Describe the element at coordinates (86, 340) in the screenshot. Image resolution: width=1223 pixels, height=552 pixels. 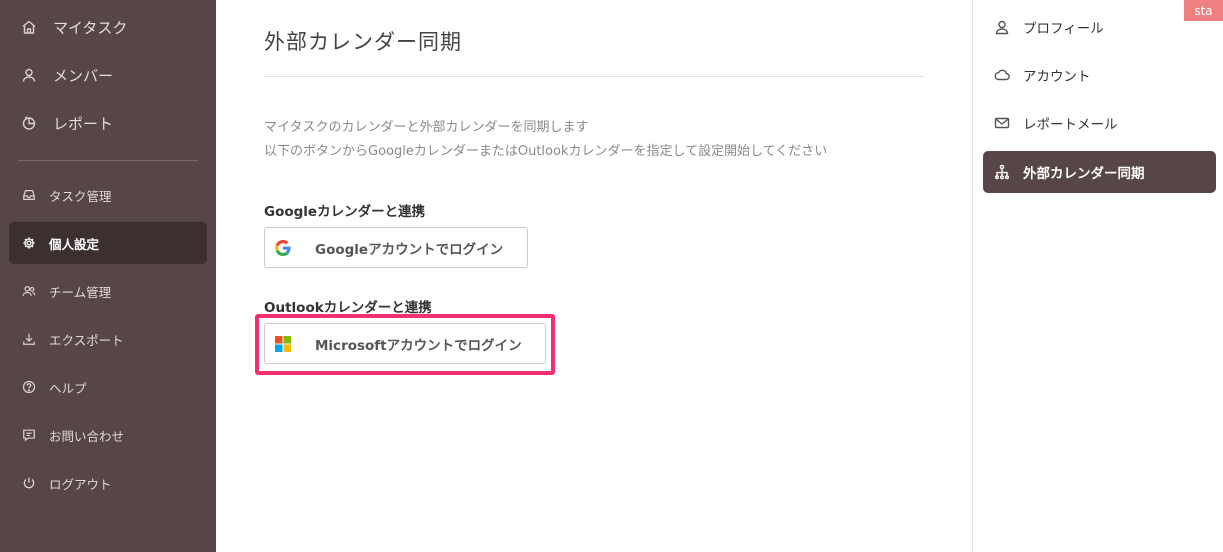
I see `sidebar-item-label: エクスポート` at that location.